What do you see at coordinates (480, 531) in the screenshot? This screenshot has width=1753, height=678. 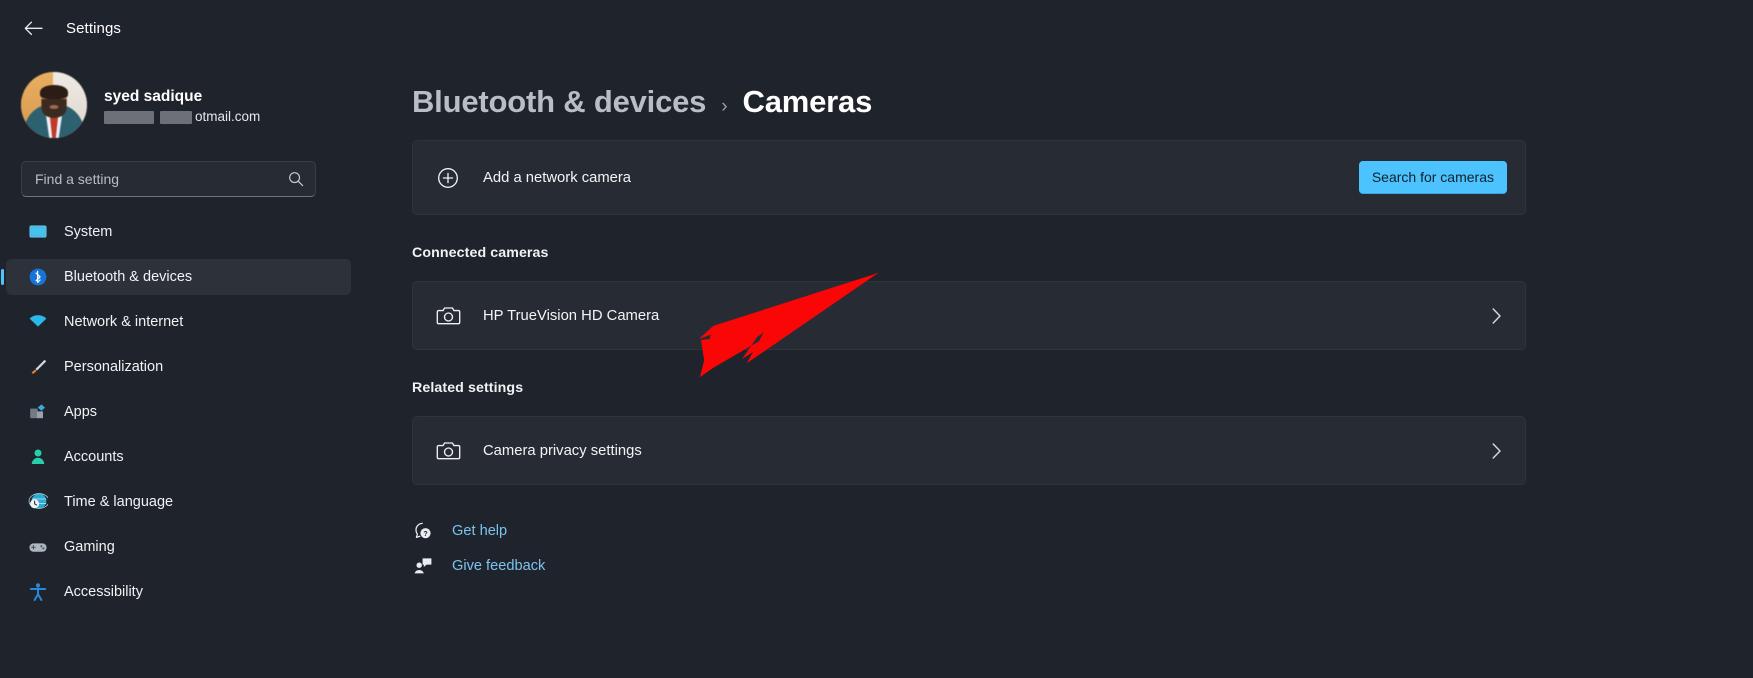 I see `get-help-label: Get help` at bounding box center [480, 531].